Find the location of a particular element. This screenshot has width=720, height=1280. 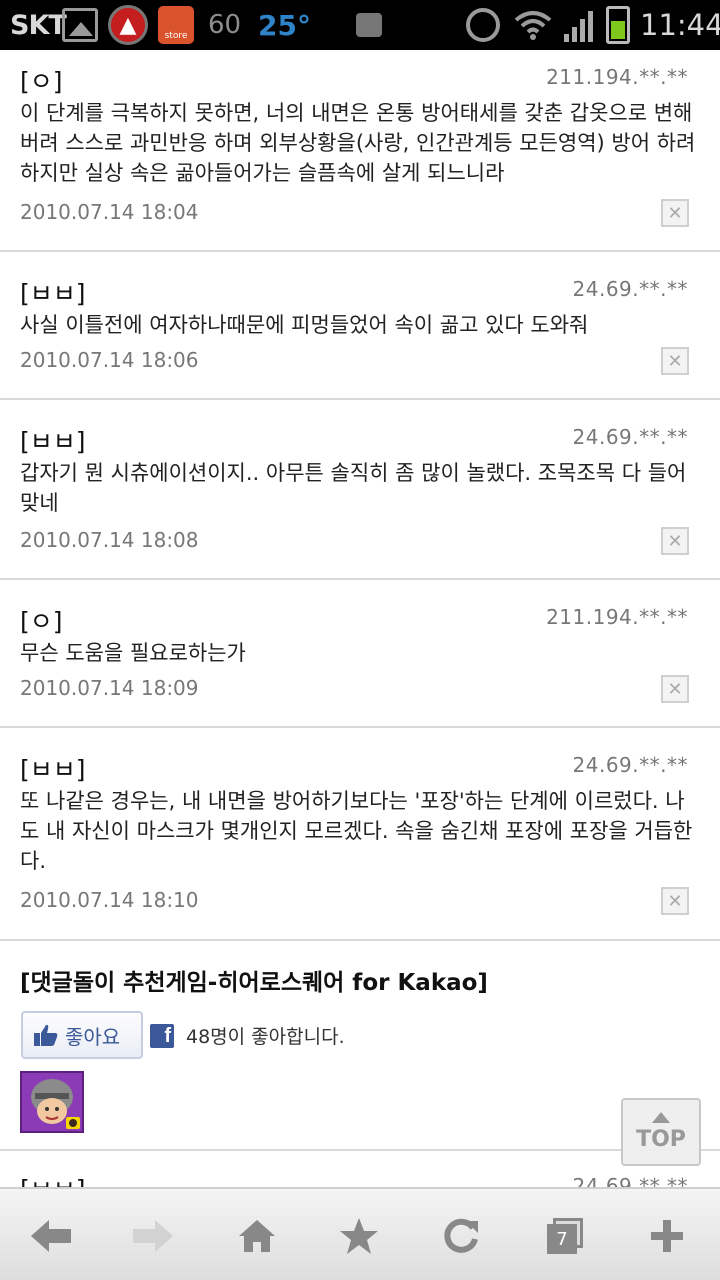

arrow-right-icon is located at coordinates (153, 1236).